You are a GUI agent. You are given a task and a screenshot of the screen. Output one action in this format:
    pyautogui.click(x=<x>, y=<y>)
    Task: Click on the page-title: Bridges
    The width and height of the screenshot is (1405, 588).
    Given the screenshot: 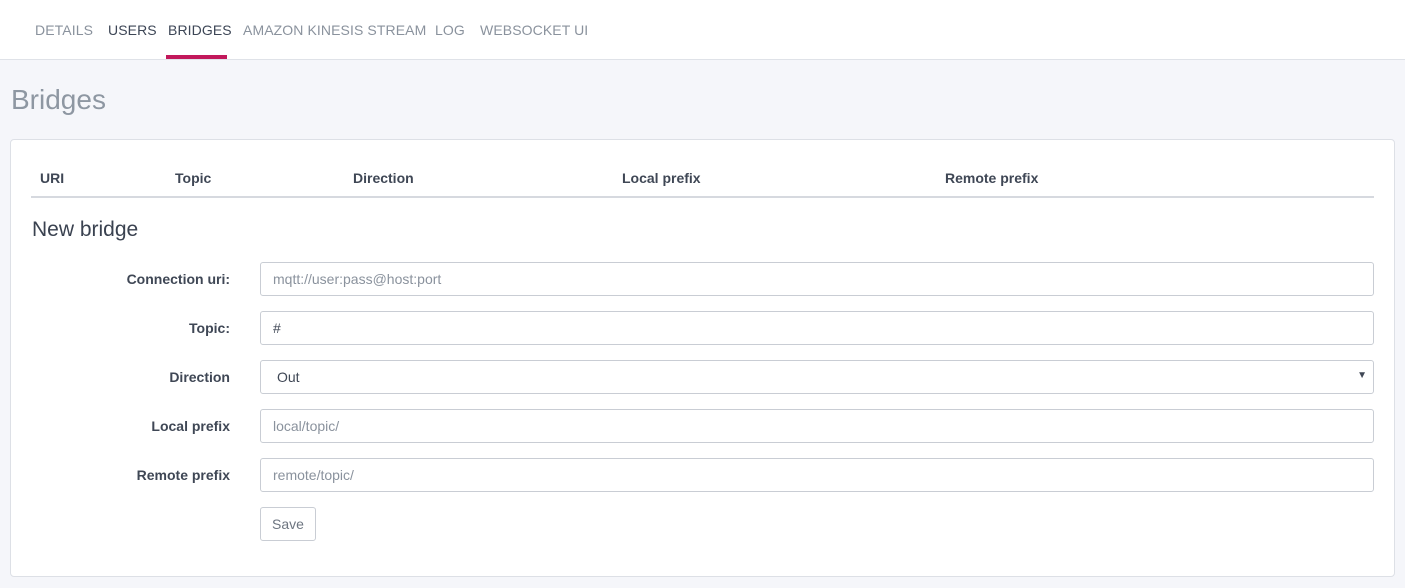 What is the action you would take?
    pyautogui.click(x=58, y=99)
    